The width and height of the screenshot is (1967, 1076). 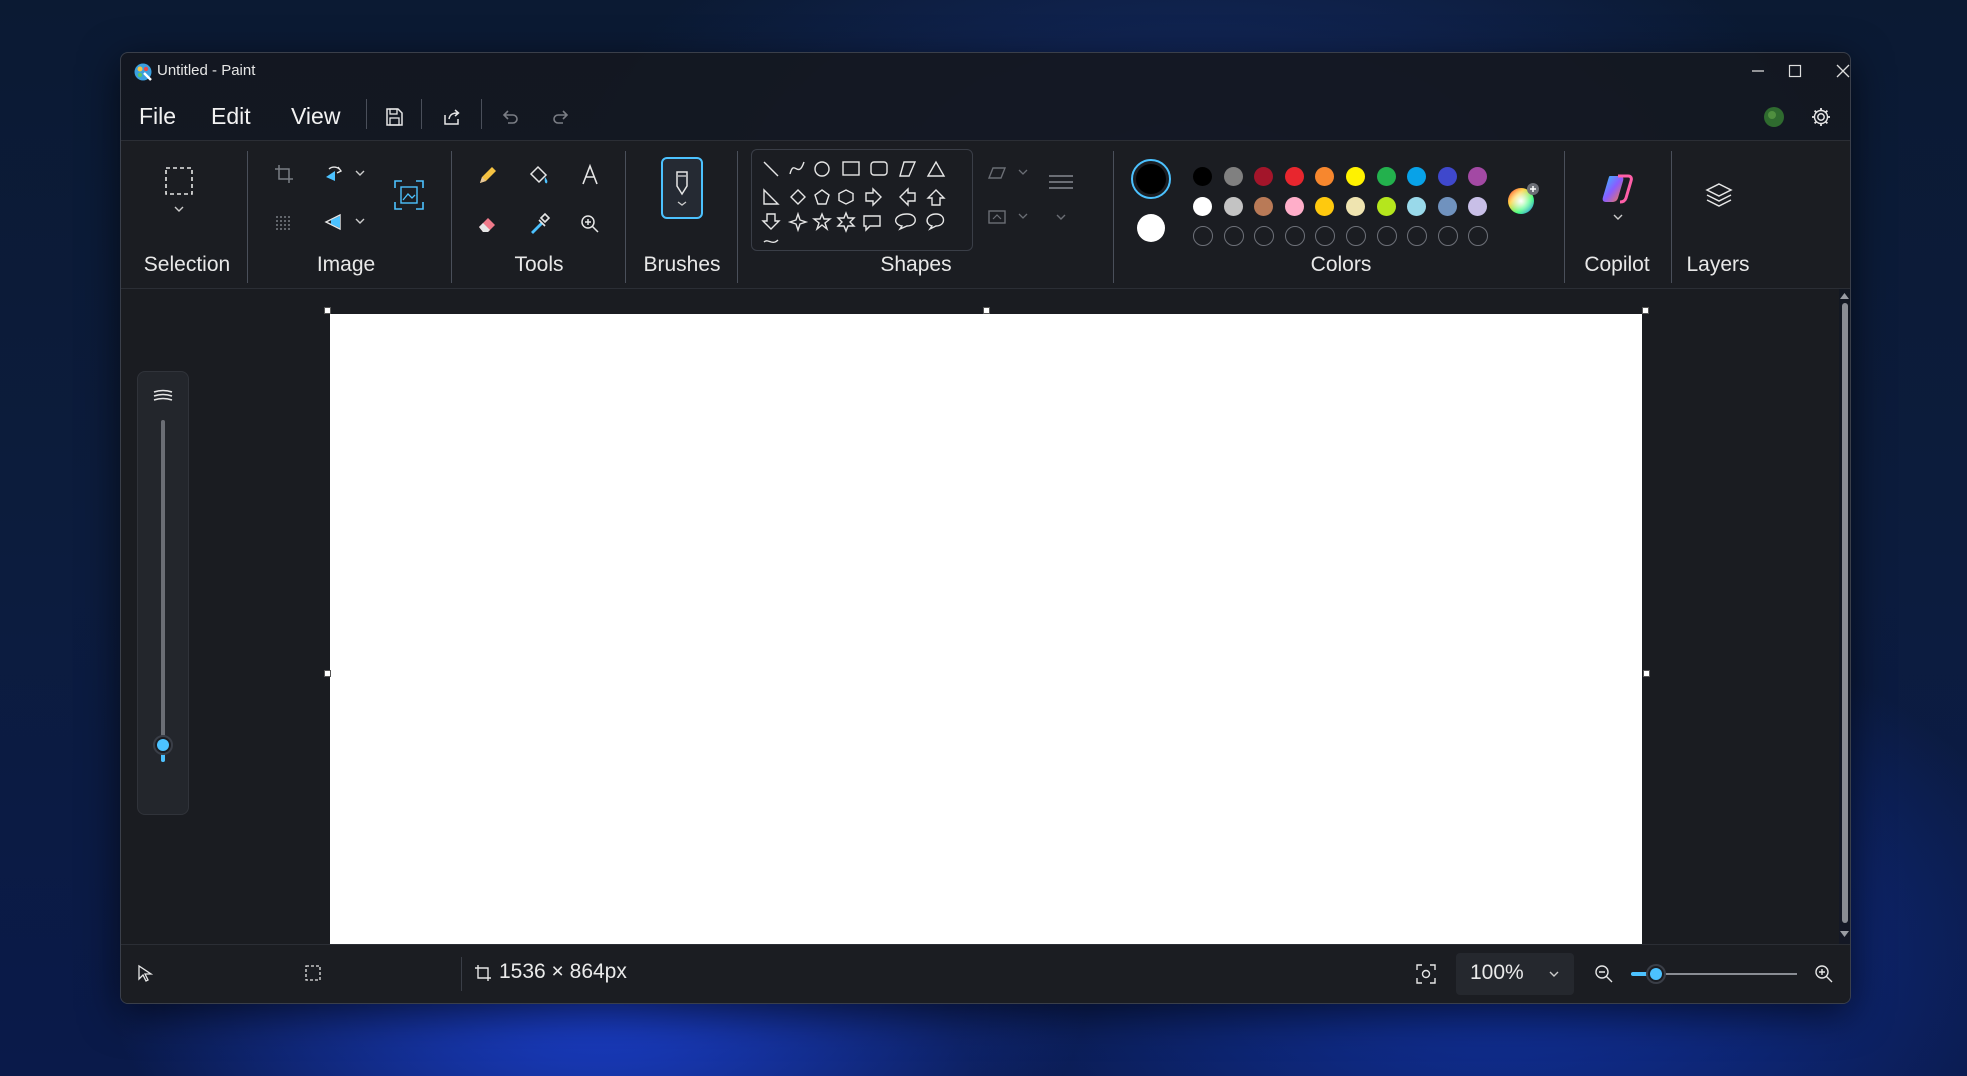 I want to click on save-button, so click(x=394, y=117).